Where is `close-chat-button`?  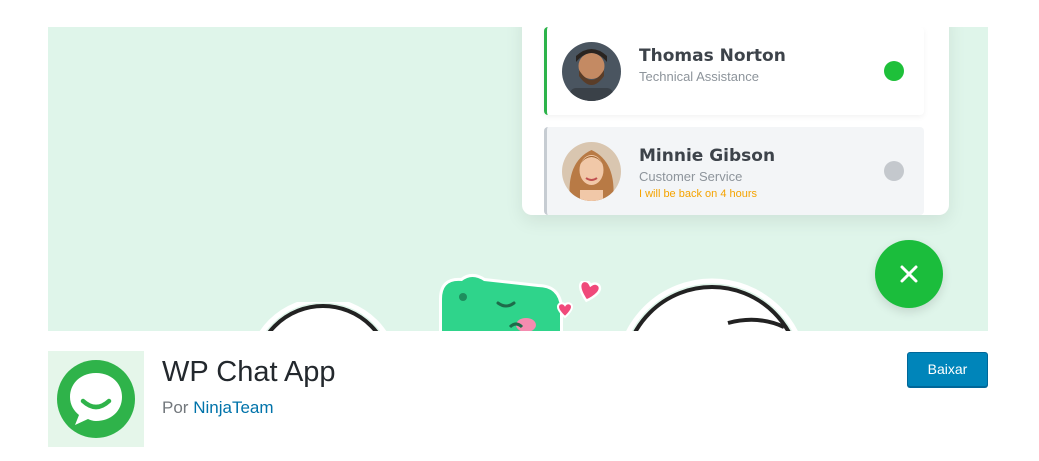 close-chat-button is located at coordinates (909, 274).